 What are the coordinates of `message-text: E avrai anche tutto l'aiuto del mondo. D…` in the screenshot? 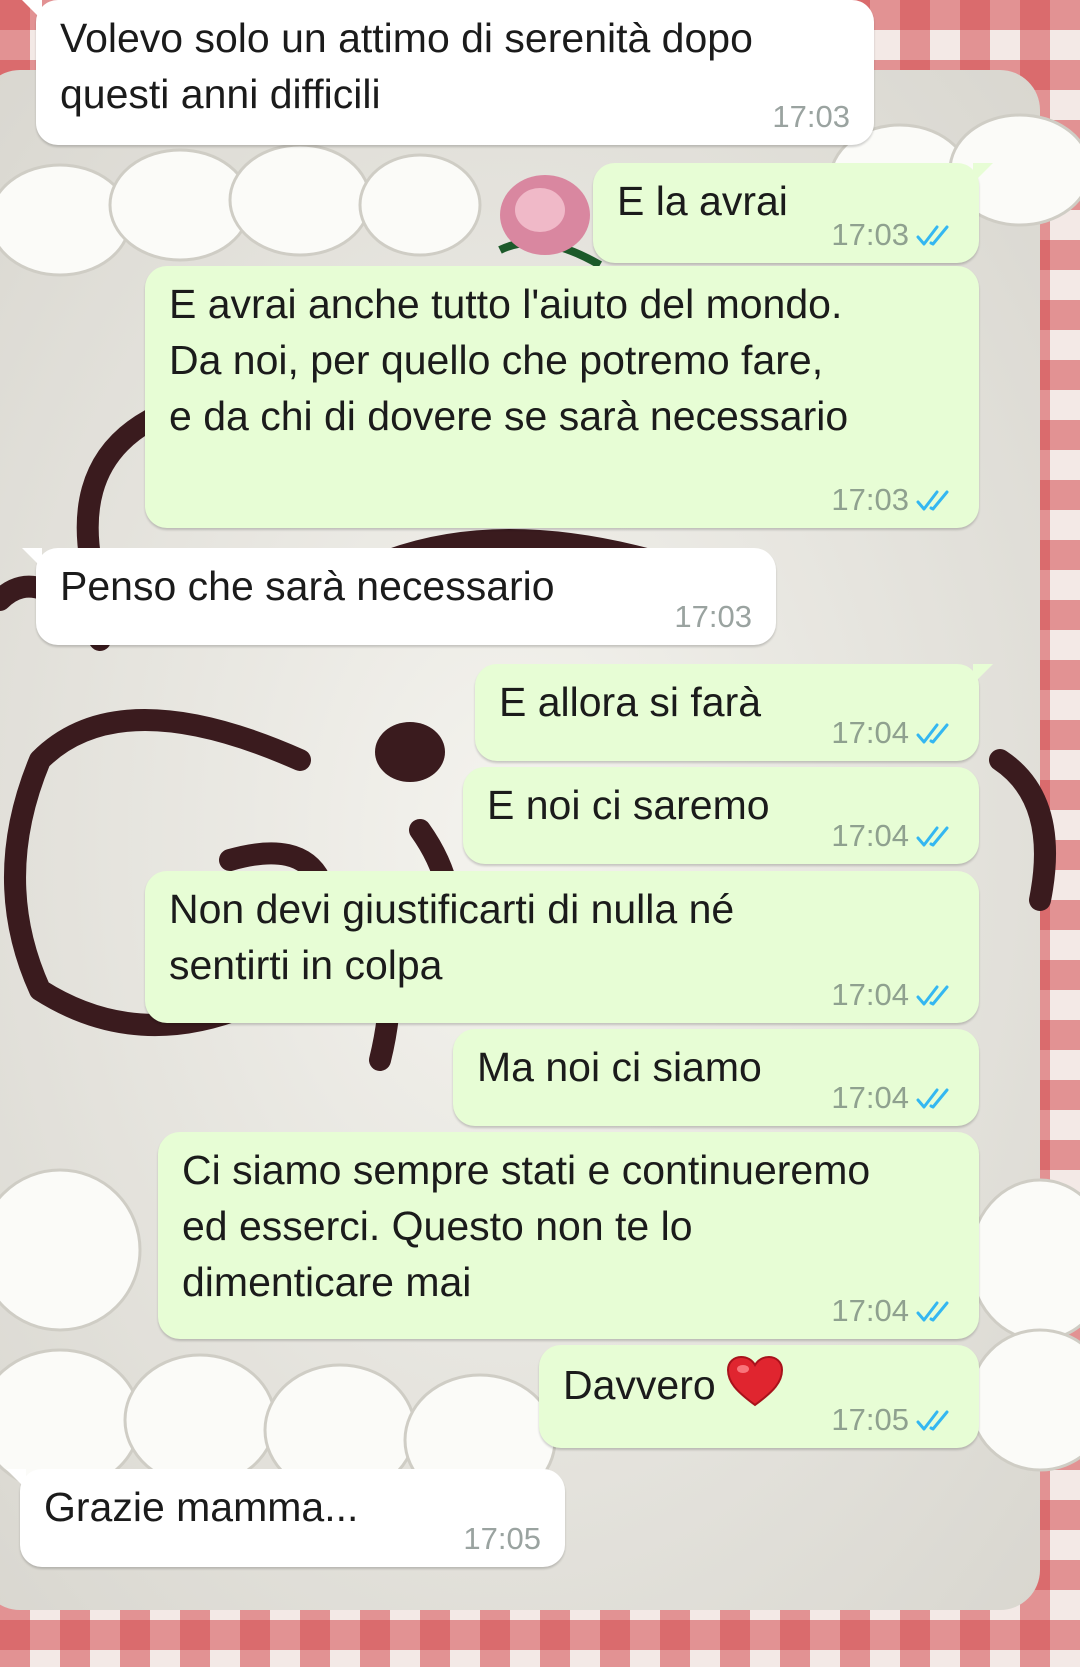 It's located at (508, 360).